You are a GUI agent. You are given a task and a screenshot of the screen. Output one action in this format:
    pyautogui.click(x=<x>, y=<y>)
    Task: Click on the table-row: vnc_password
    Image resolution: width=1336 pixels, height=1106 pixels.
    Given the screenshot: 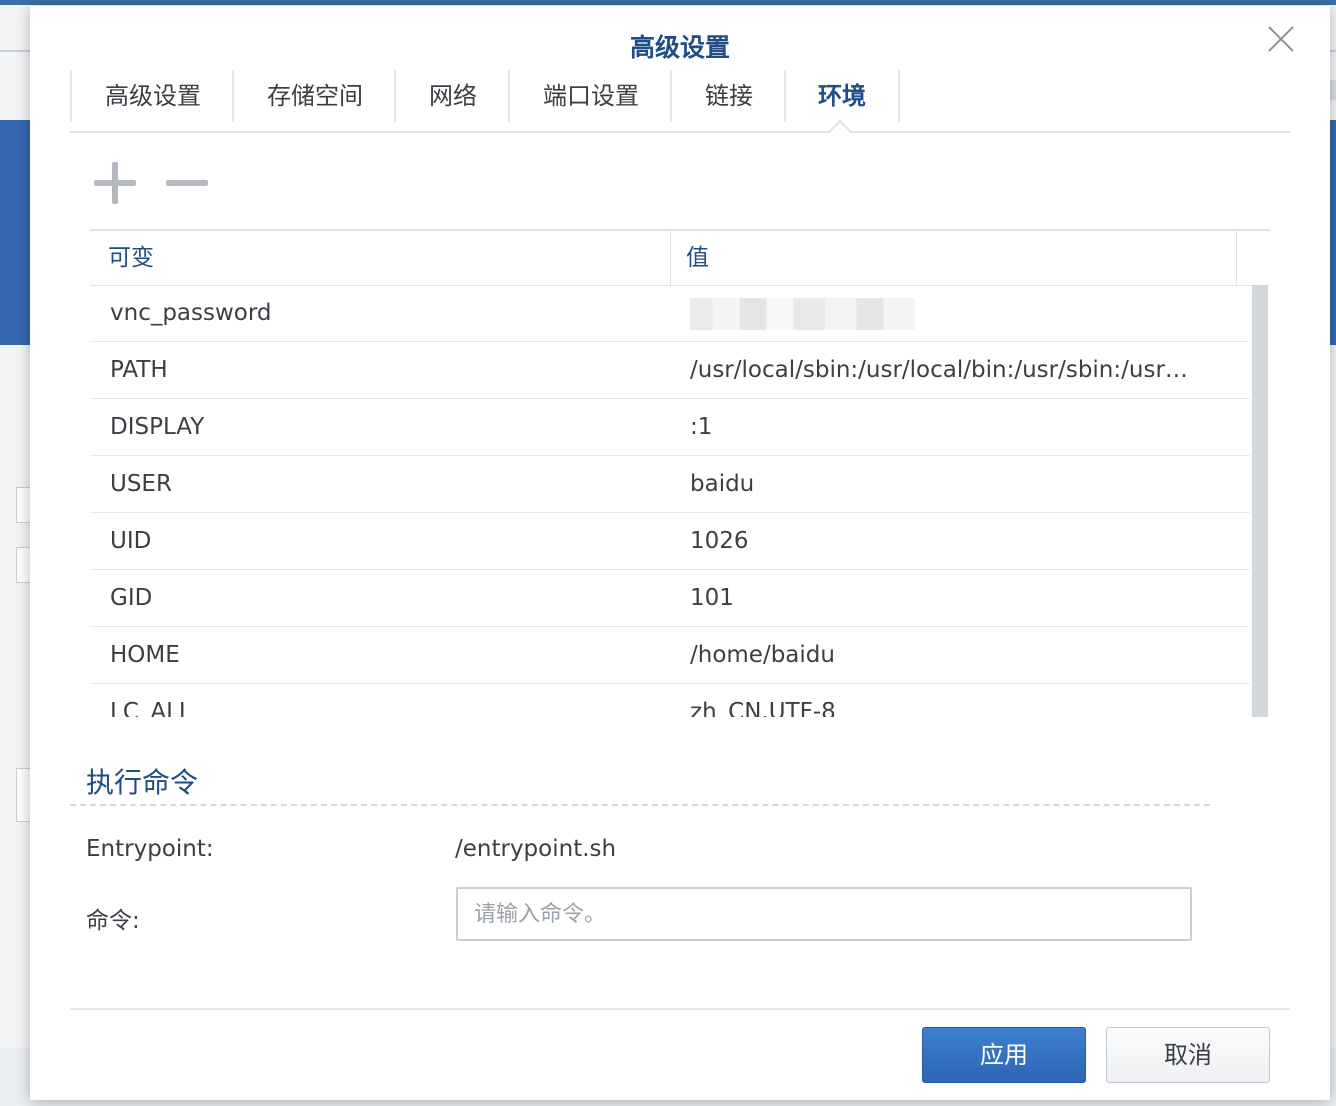 What is the action you would take?
    pyautogui.click(x=670, y=313)
    